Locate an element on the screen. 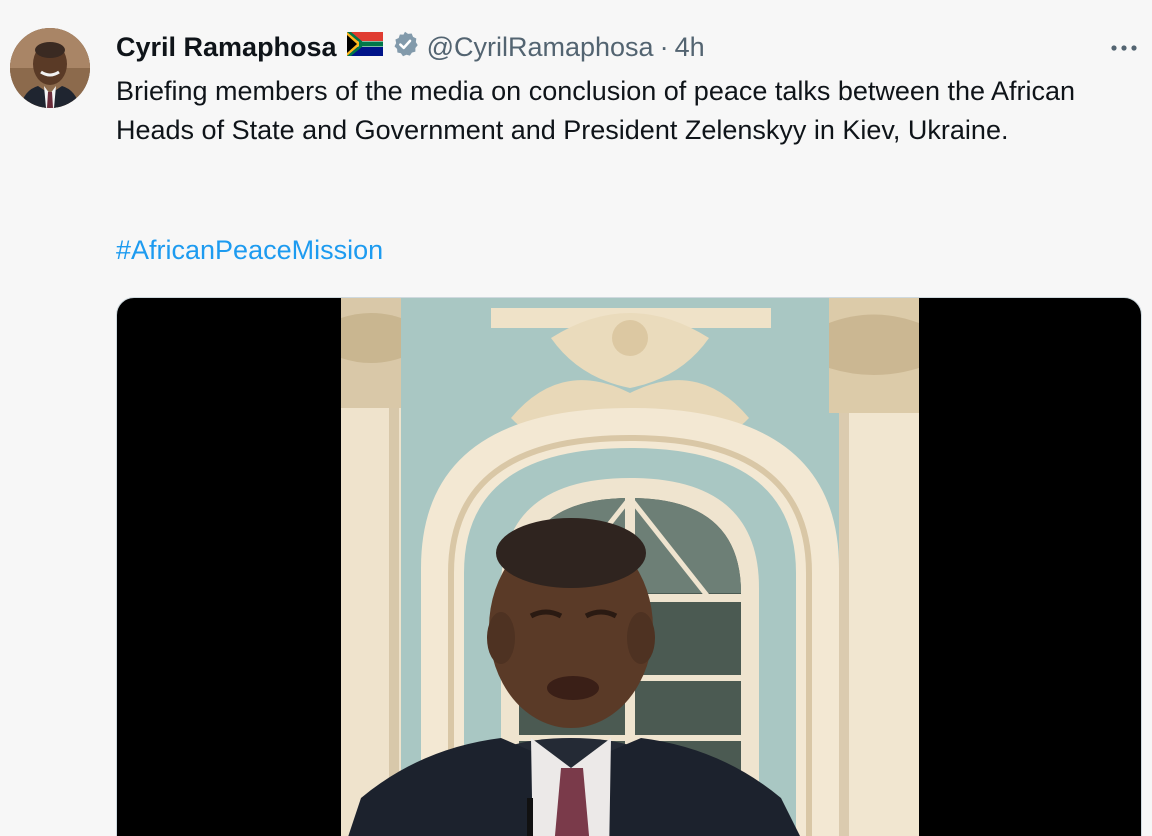 Image resolution: width=1152 pixels, height=836 pixels. author-avatar is located at coordinates (50, 68).